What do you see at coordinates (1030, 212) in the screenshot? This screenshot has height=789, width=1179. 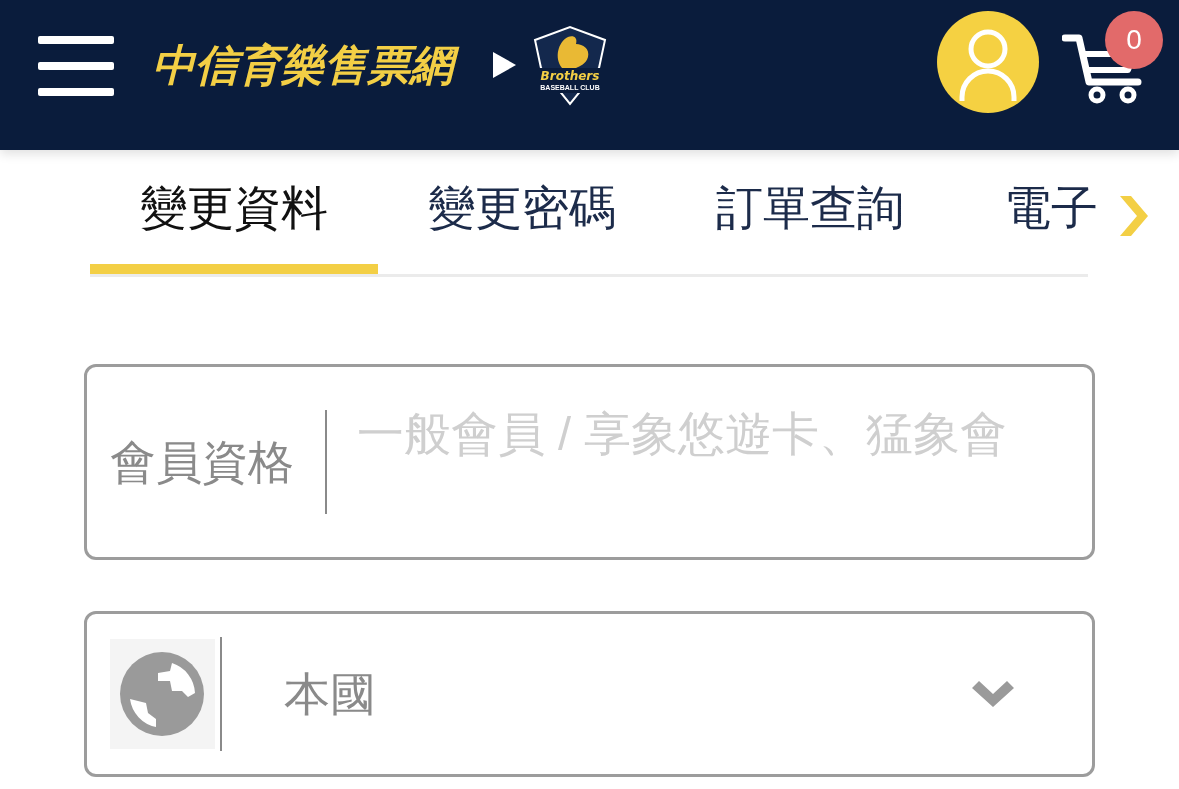 I see `tab: 電子` at bounding box center [1030, 212].